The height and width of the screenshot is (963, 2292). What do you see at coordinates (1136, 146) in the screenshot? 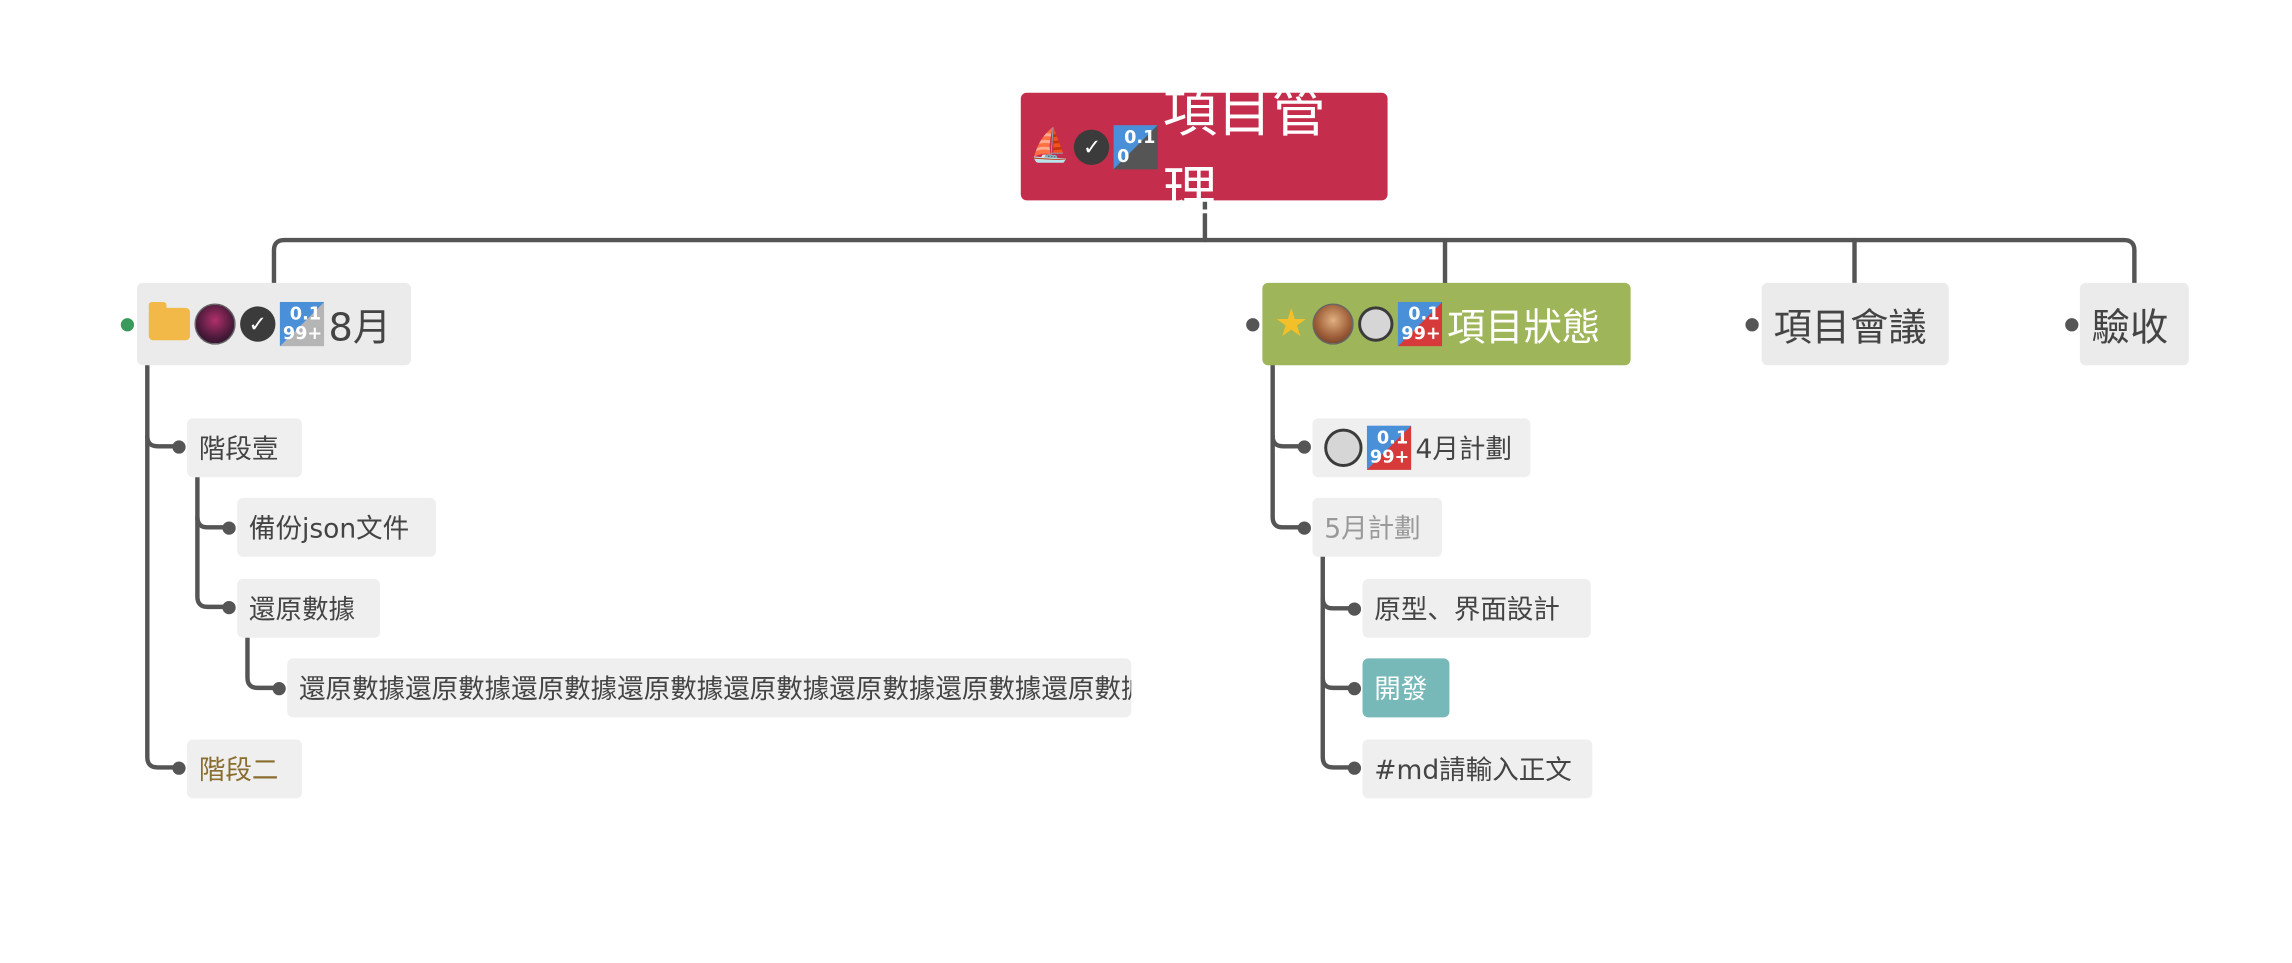
I see `progress-icon: 0.1 0` at bounding box center [1136, 146].